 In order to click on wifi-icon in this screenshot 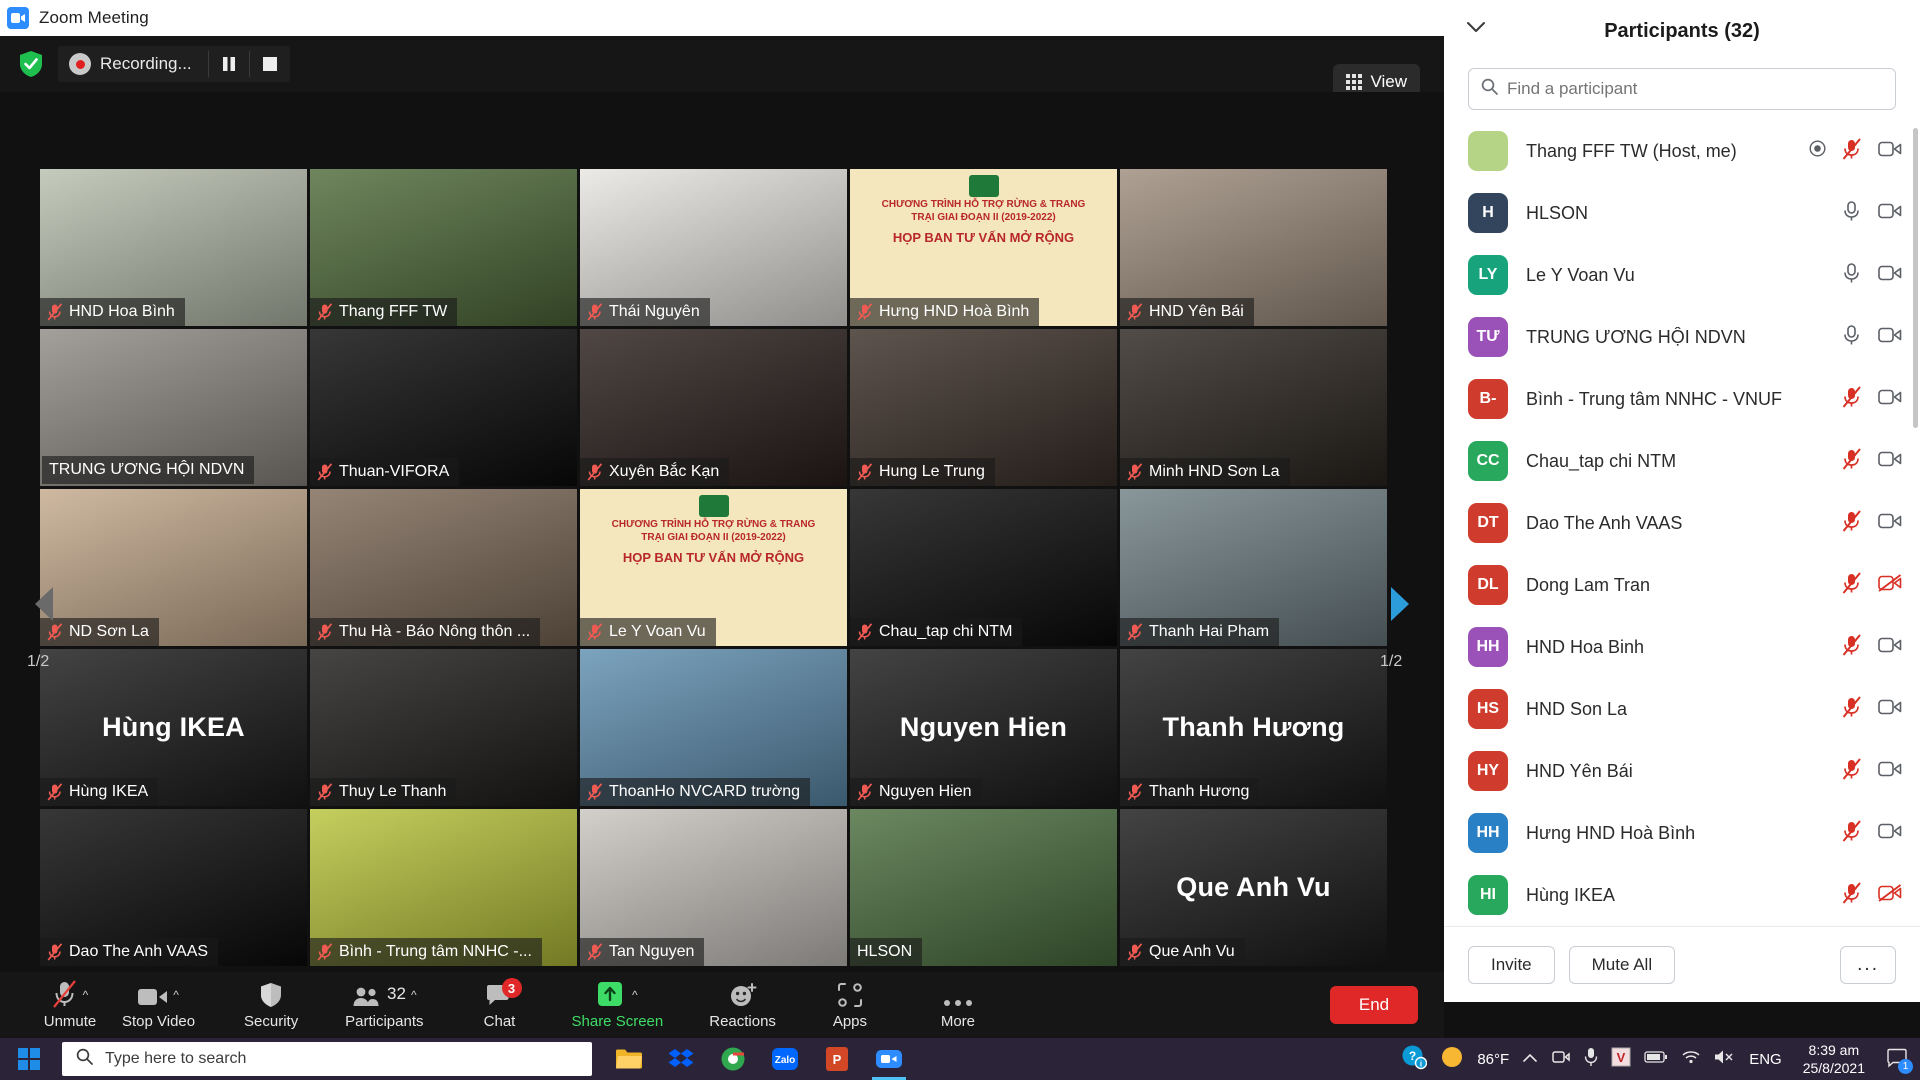, I will do `click(1691, 1059)`.